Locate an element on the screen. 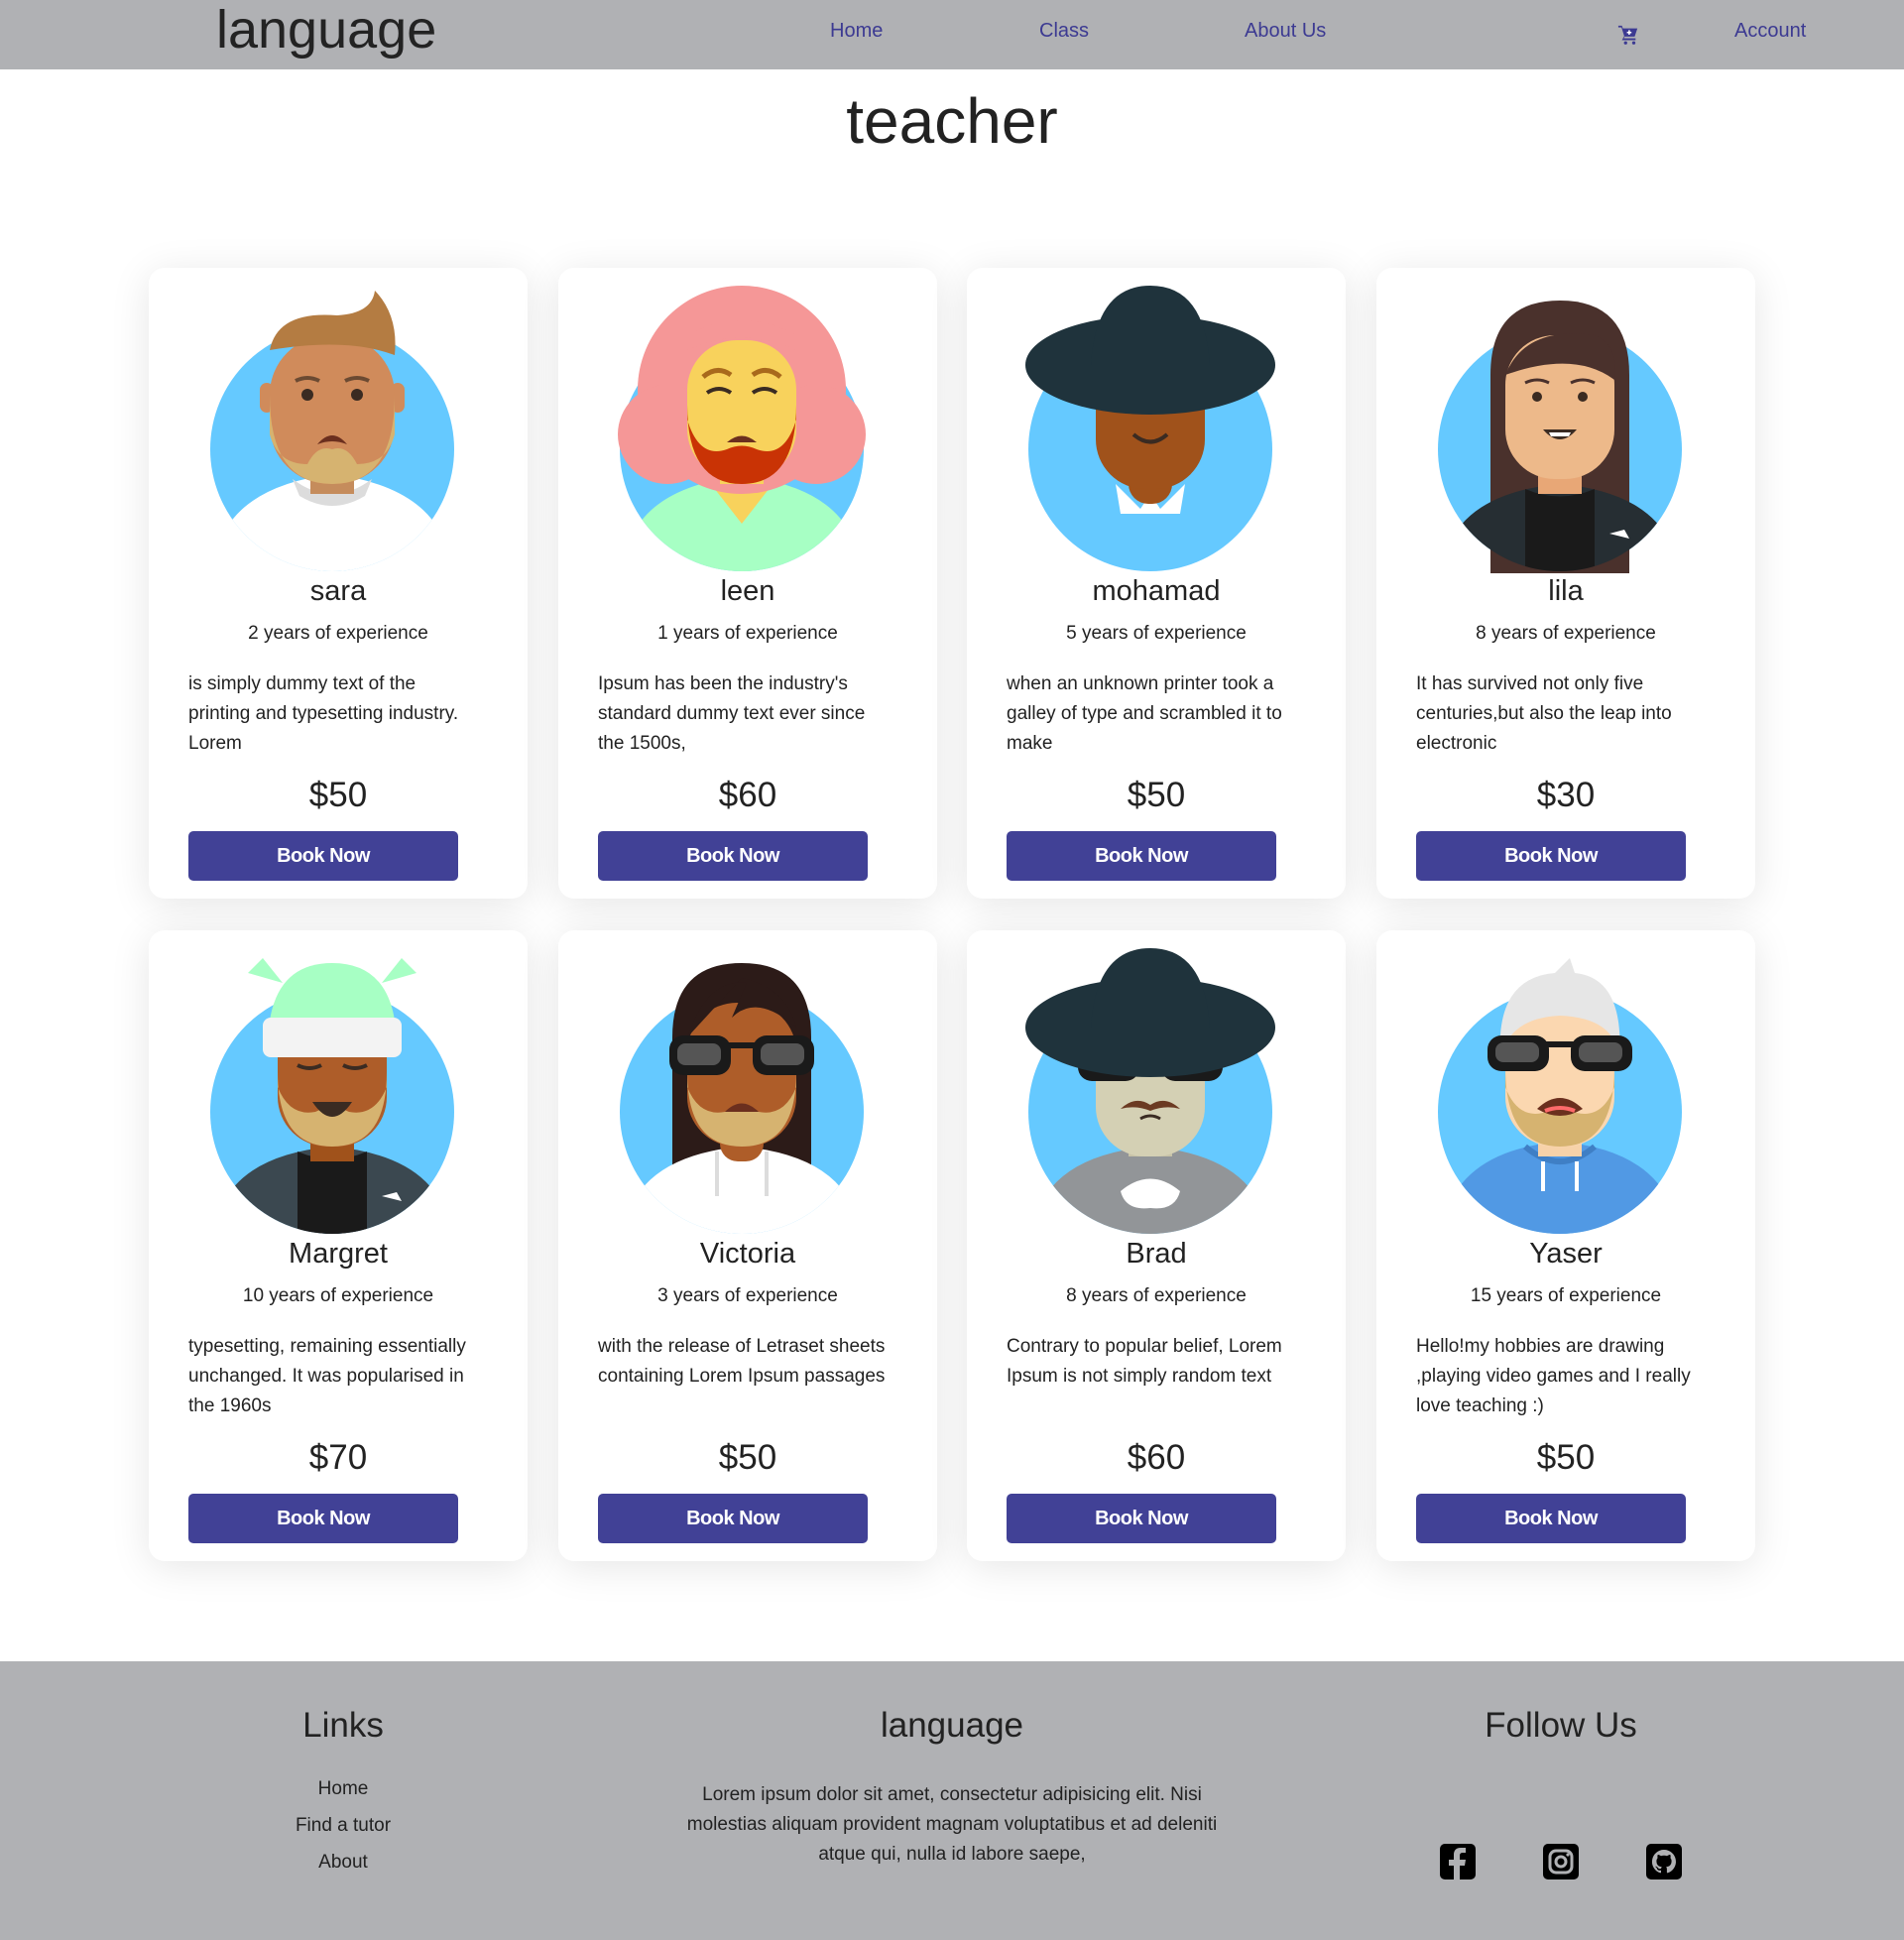 This screenshot has height=1940, width=1904. avatar-sara is located at coordinates (332, 431).